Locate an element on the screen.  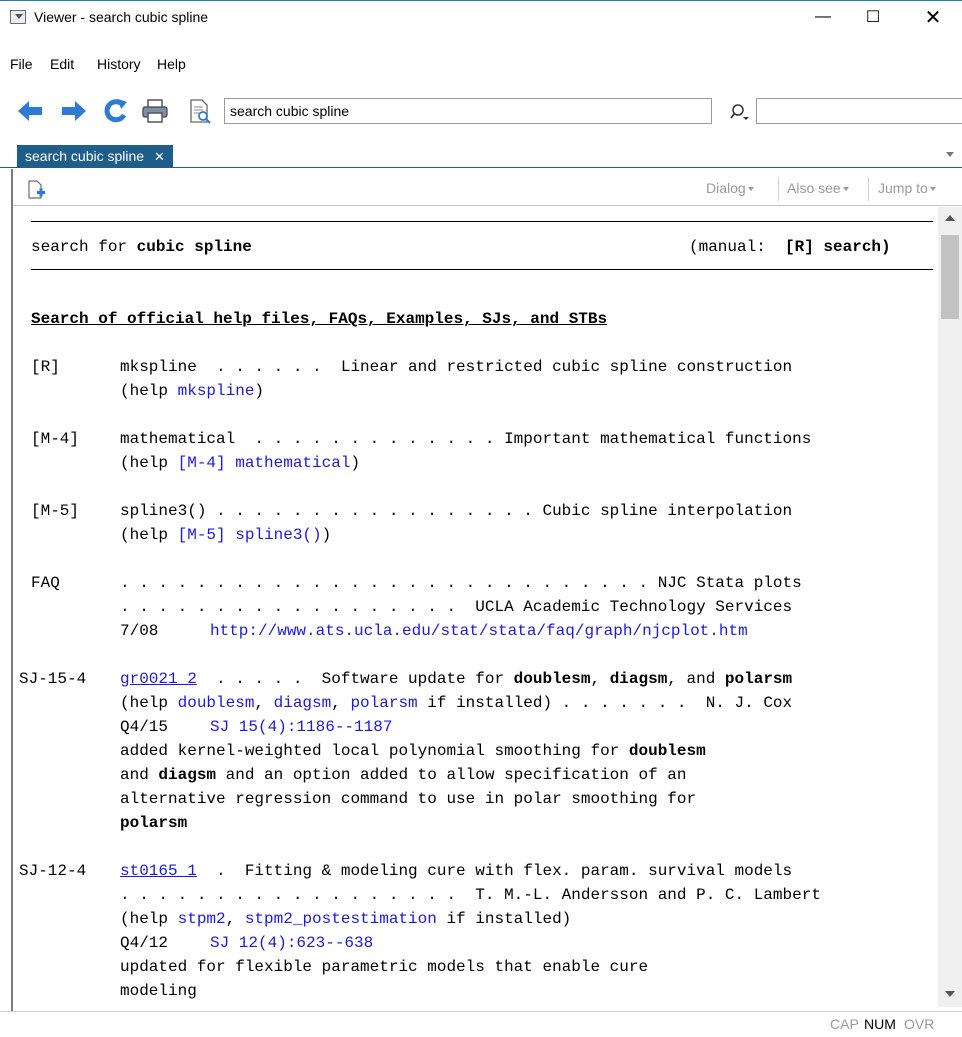
command-name: polarsm is located at coordinates (758, 679).